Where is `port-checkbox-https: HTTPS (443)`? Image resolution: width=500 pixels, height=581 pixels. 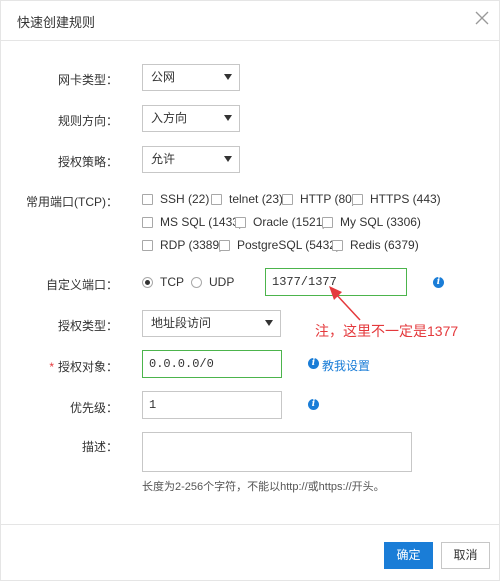
port-checkbox-https: HTTPS (443) is located at coordinates (396, 199).